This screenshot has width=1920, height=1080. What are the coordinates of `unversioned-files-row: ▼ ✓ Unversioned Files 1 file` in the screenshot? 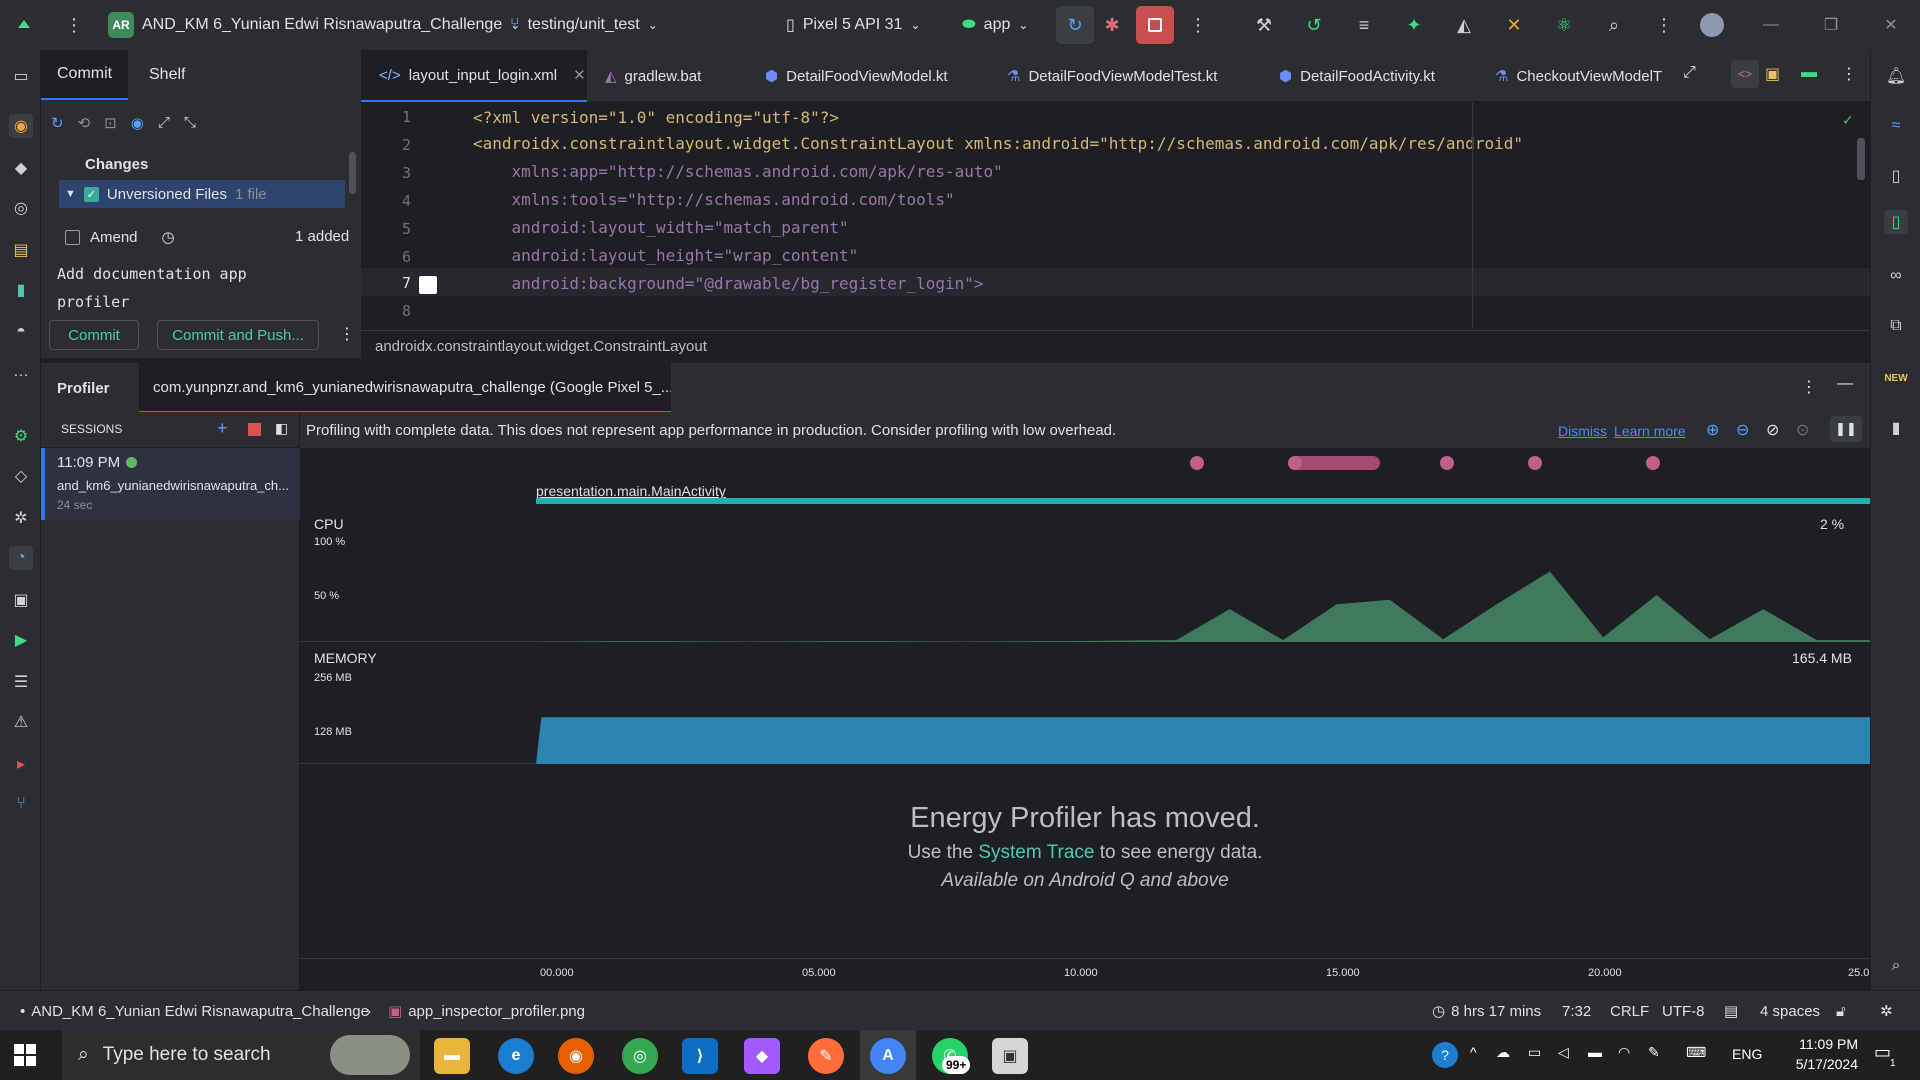 It's located at (202, 194).